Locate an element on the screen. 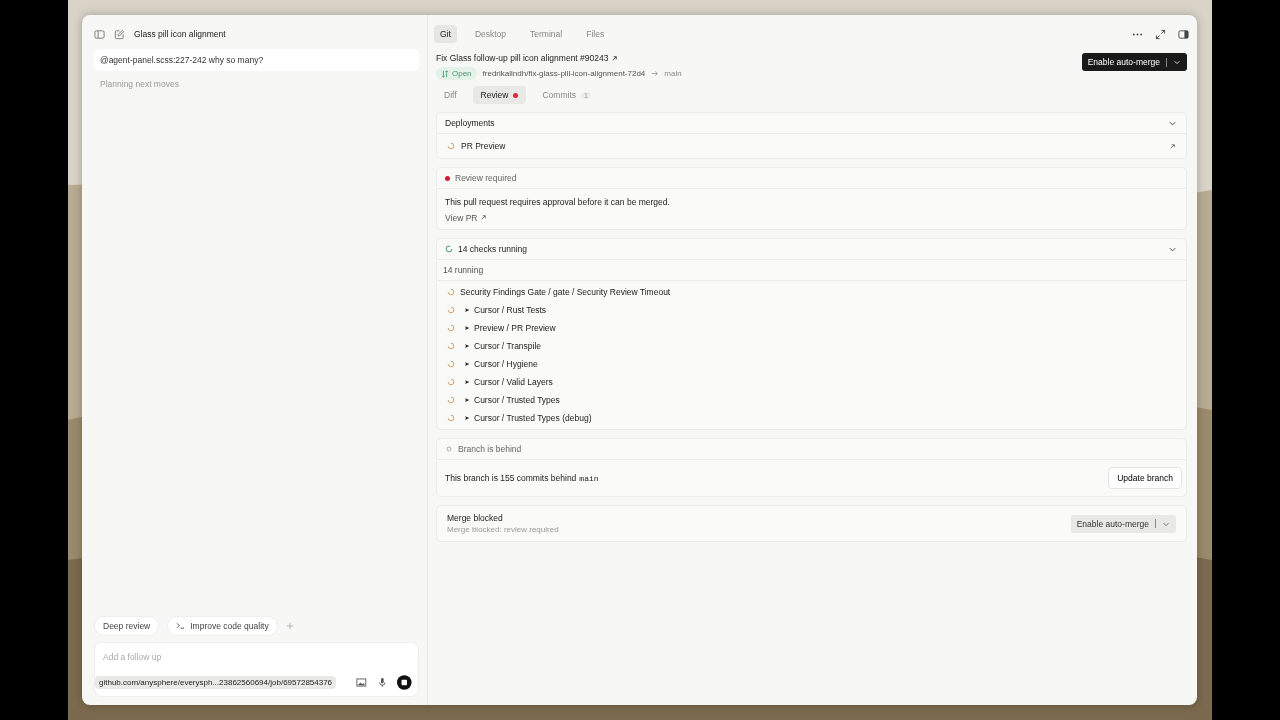  review-tab: Review is located at coordinates (499, 95).